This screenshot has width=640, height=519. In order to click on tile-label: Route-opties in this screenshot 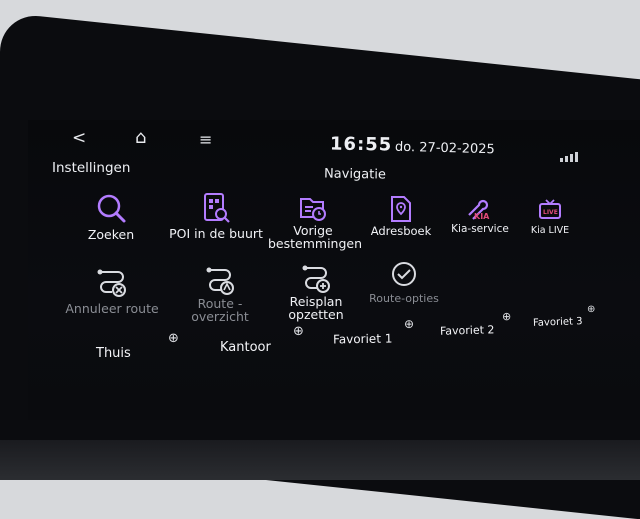, I will do `click(404, 298)`.